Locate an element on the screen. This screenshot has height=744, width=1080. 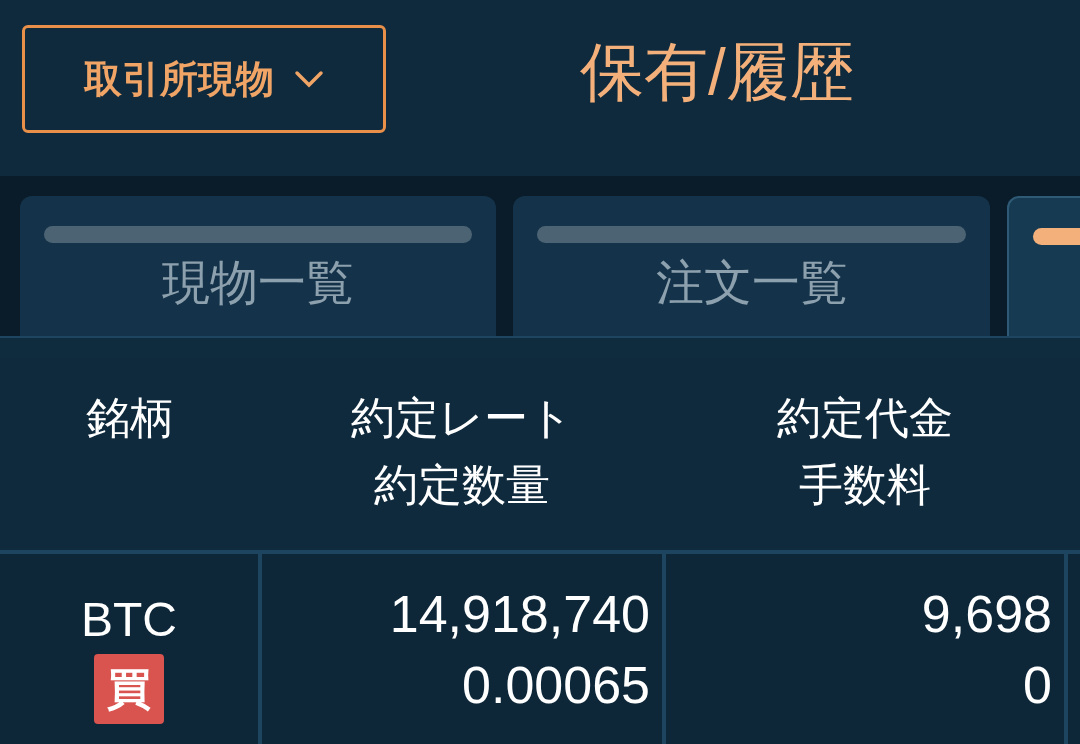
market-dropdown: 取引所現物 is located at coordinates (204, 79).